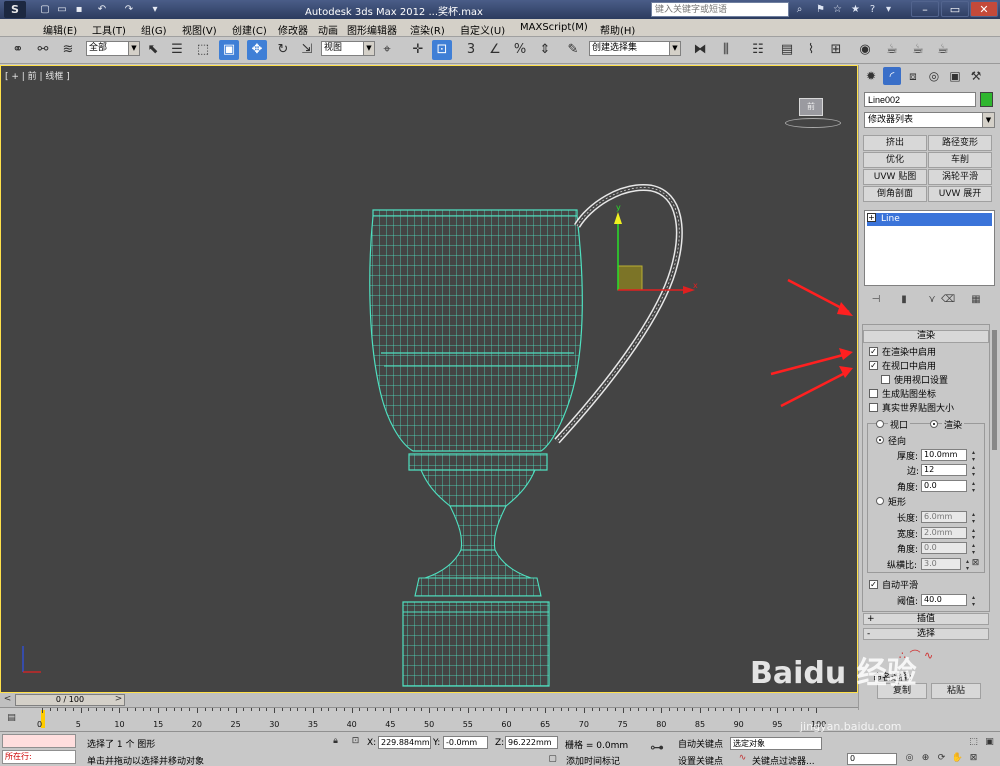 Image resolution: width=1000 pixels, height=766 pixels. Describe the element at coordinates (871, 76) in the screenshot. I see `create-tab-icon: ✹` at that location.